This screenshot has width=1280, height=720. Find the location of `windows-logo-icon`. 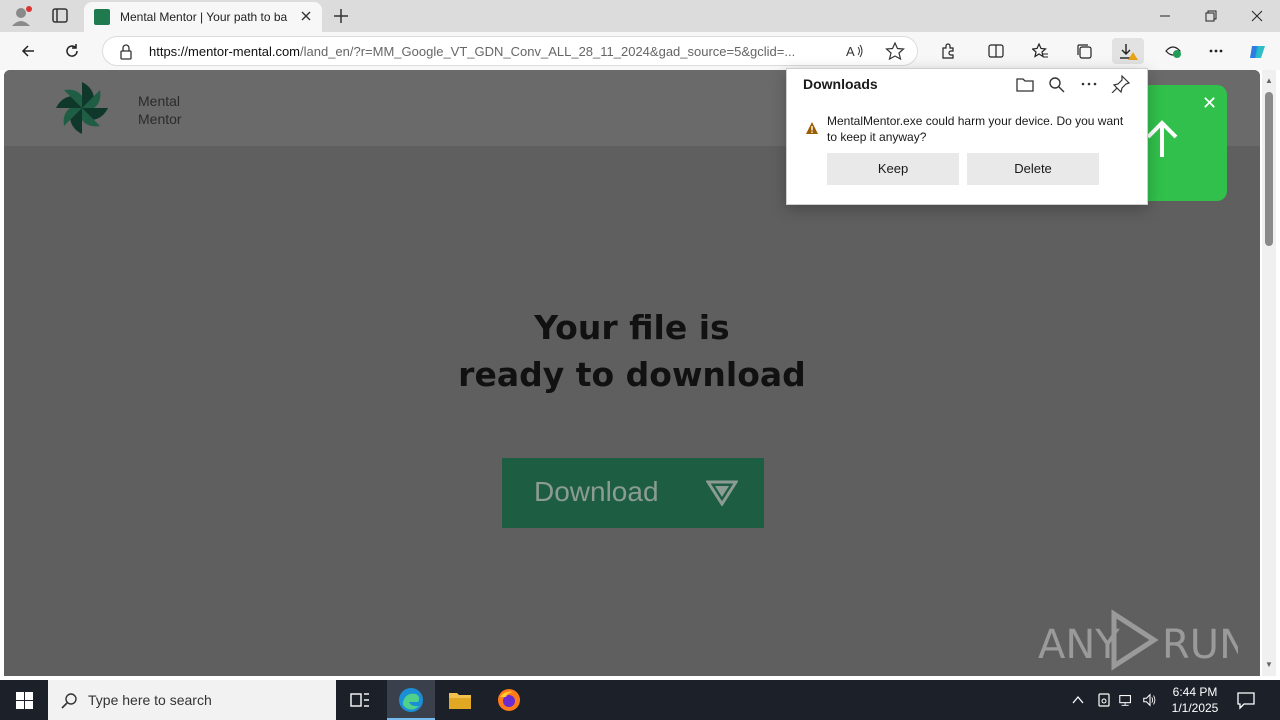

windows-logo-icon is located at coordinates (24, 700).